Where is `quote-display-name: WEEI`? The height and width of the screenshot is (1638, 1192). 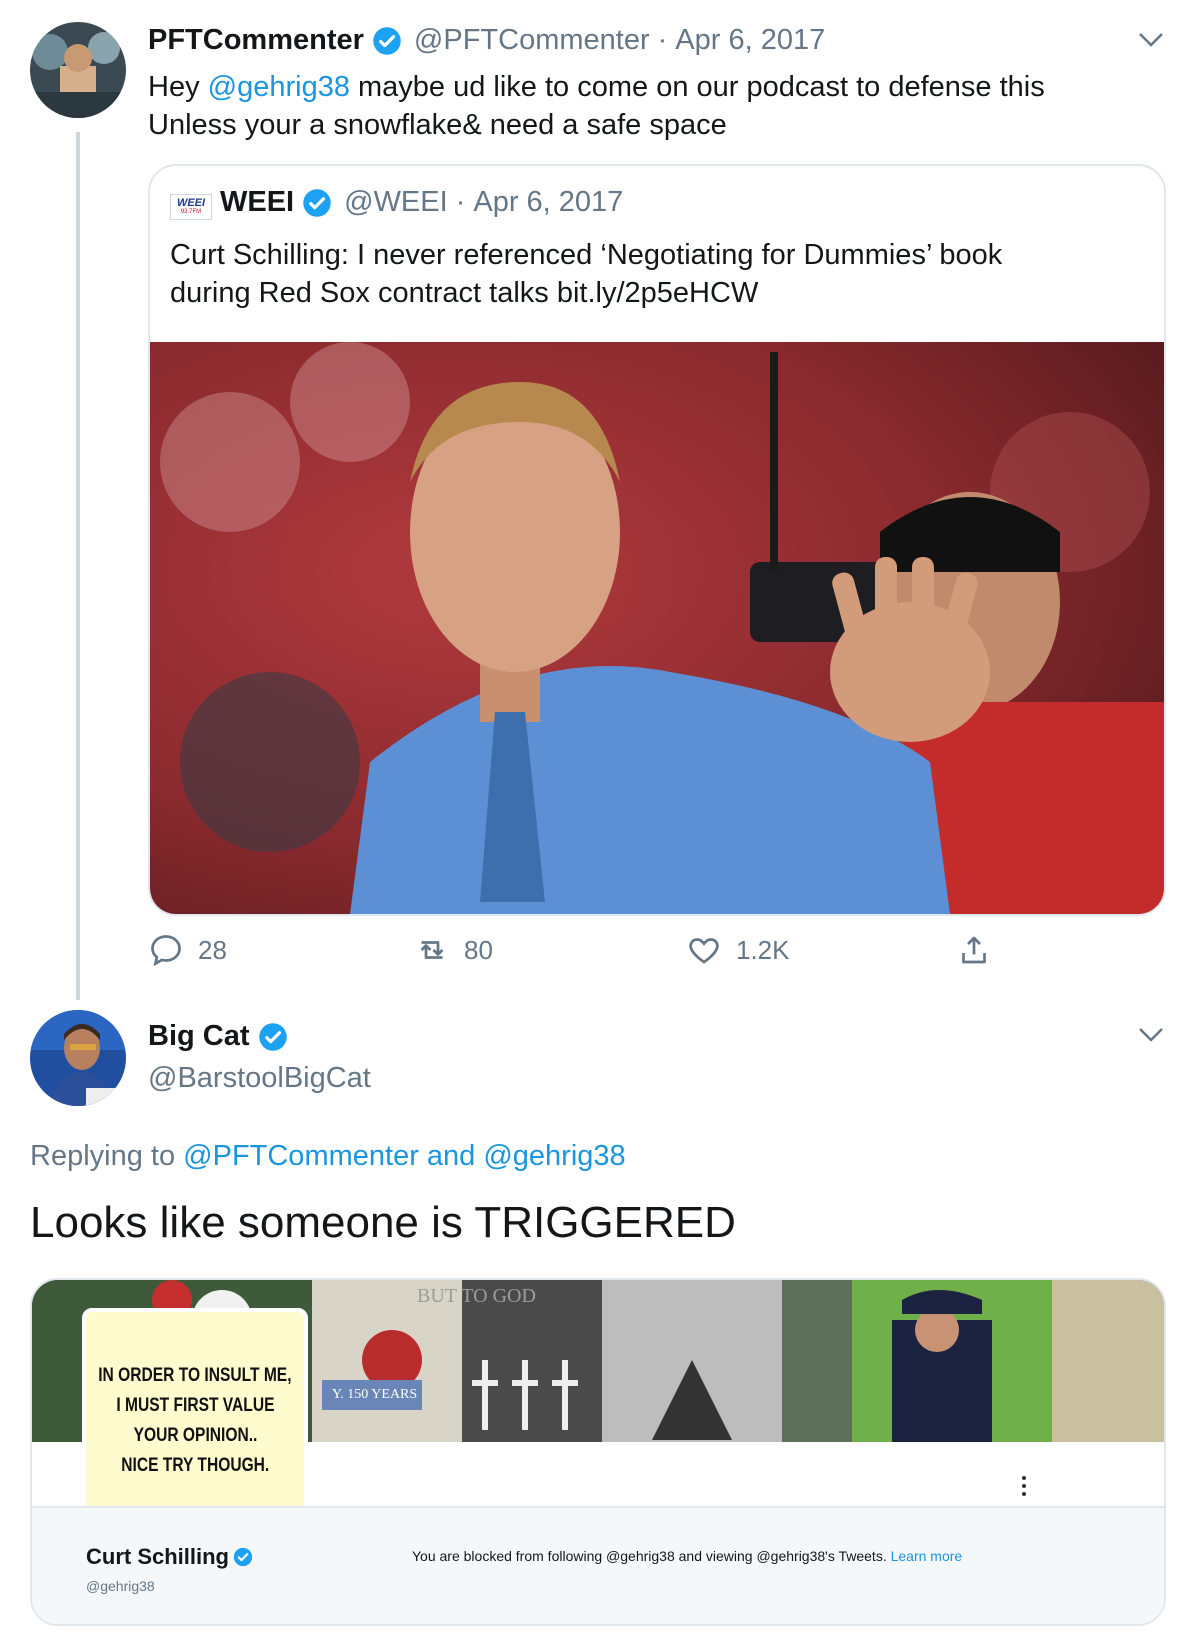
quote-display-name: WEEI is located at coordinates (257, 202).